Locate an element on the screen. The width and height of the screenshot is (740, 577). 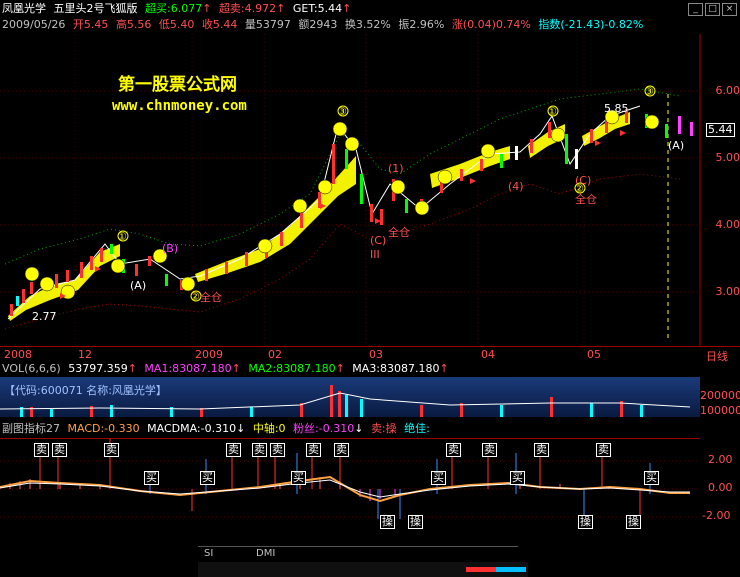
marker-wave-4: (4) is located at coordinates (516, 186).